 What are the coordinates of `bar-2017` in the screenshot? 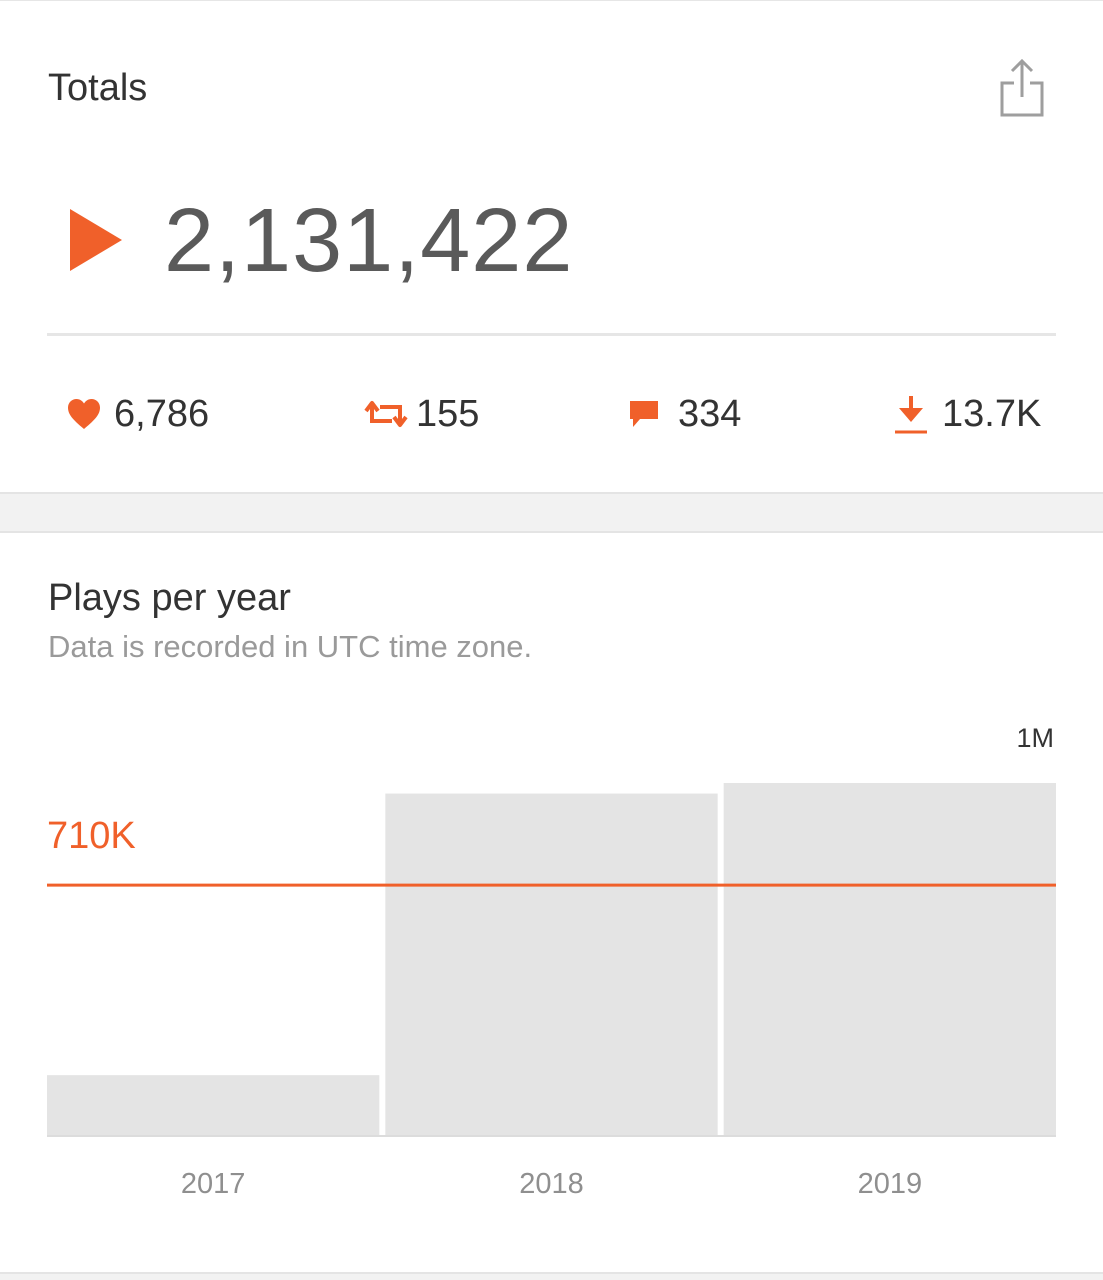 It's located at (213, 1105).